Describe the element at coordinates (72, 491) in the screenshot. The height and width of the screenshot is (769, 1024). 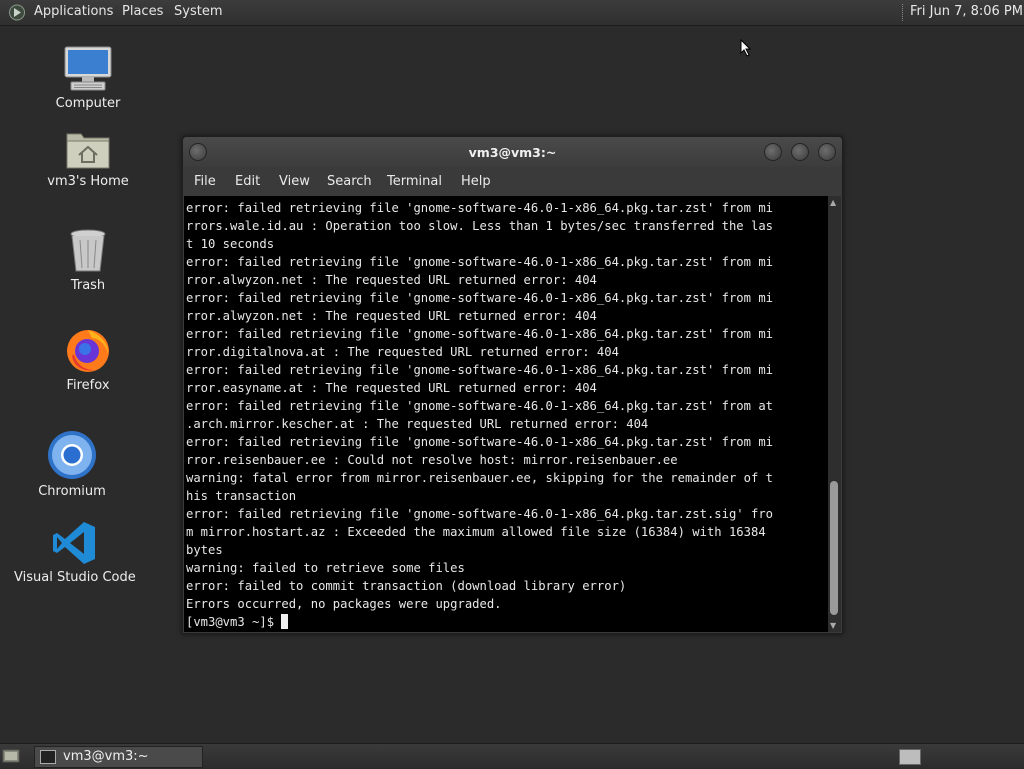
I see `desktop-icon-label: Chromium` at that location.